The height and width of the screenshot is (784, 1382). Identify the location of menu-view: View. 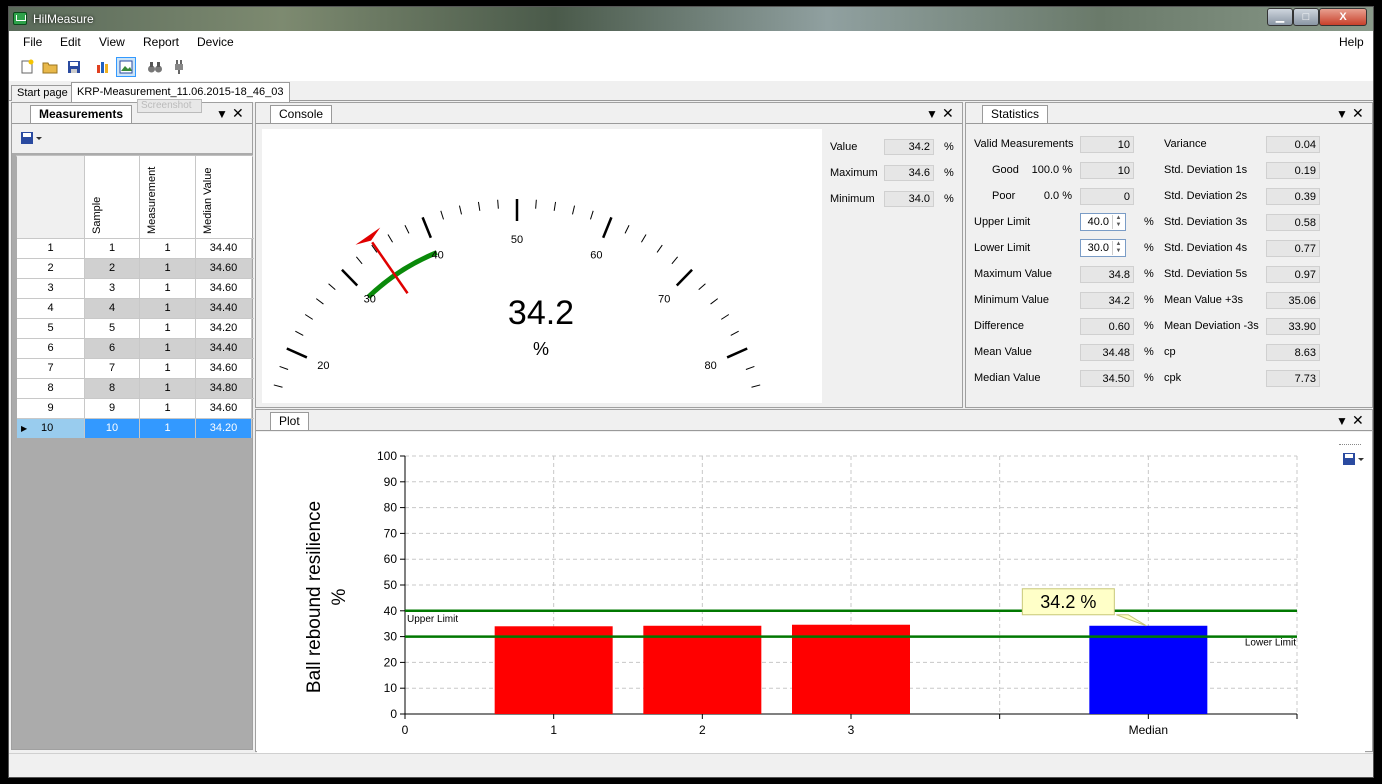
(112, 42).